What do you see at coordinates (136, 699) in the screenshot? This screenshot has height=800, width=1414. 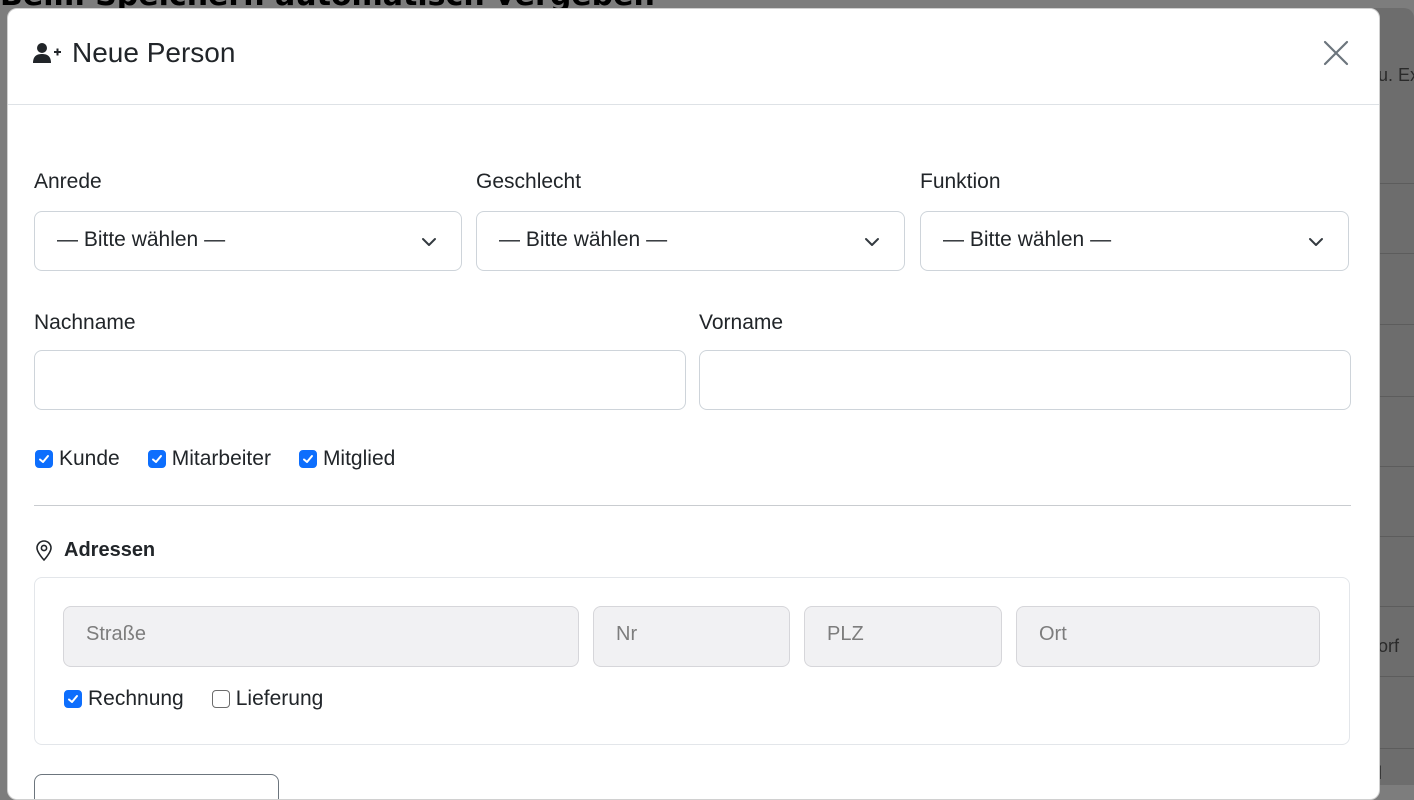 I see `rechnung-checkbox-label: Rechnung` at bounding box center [136, 699].